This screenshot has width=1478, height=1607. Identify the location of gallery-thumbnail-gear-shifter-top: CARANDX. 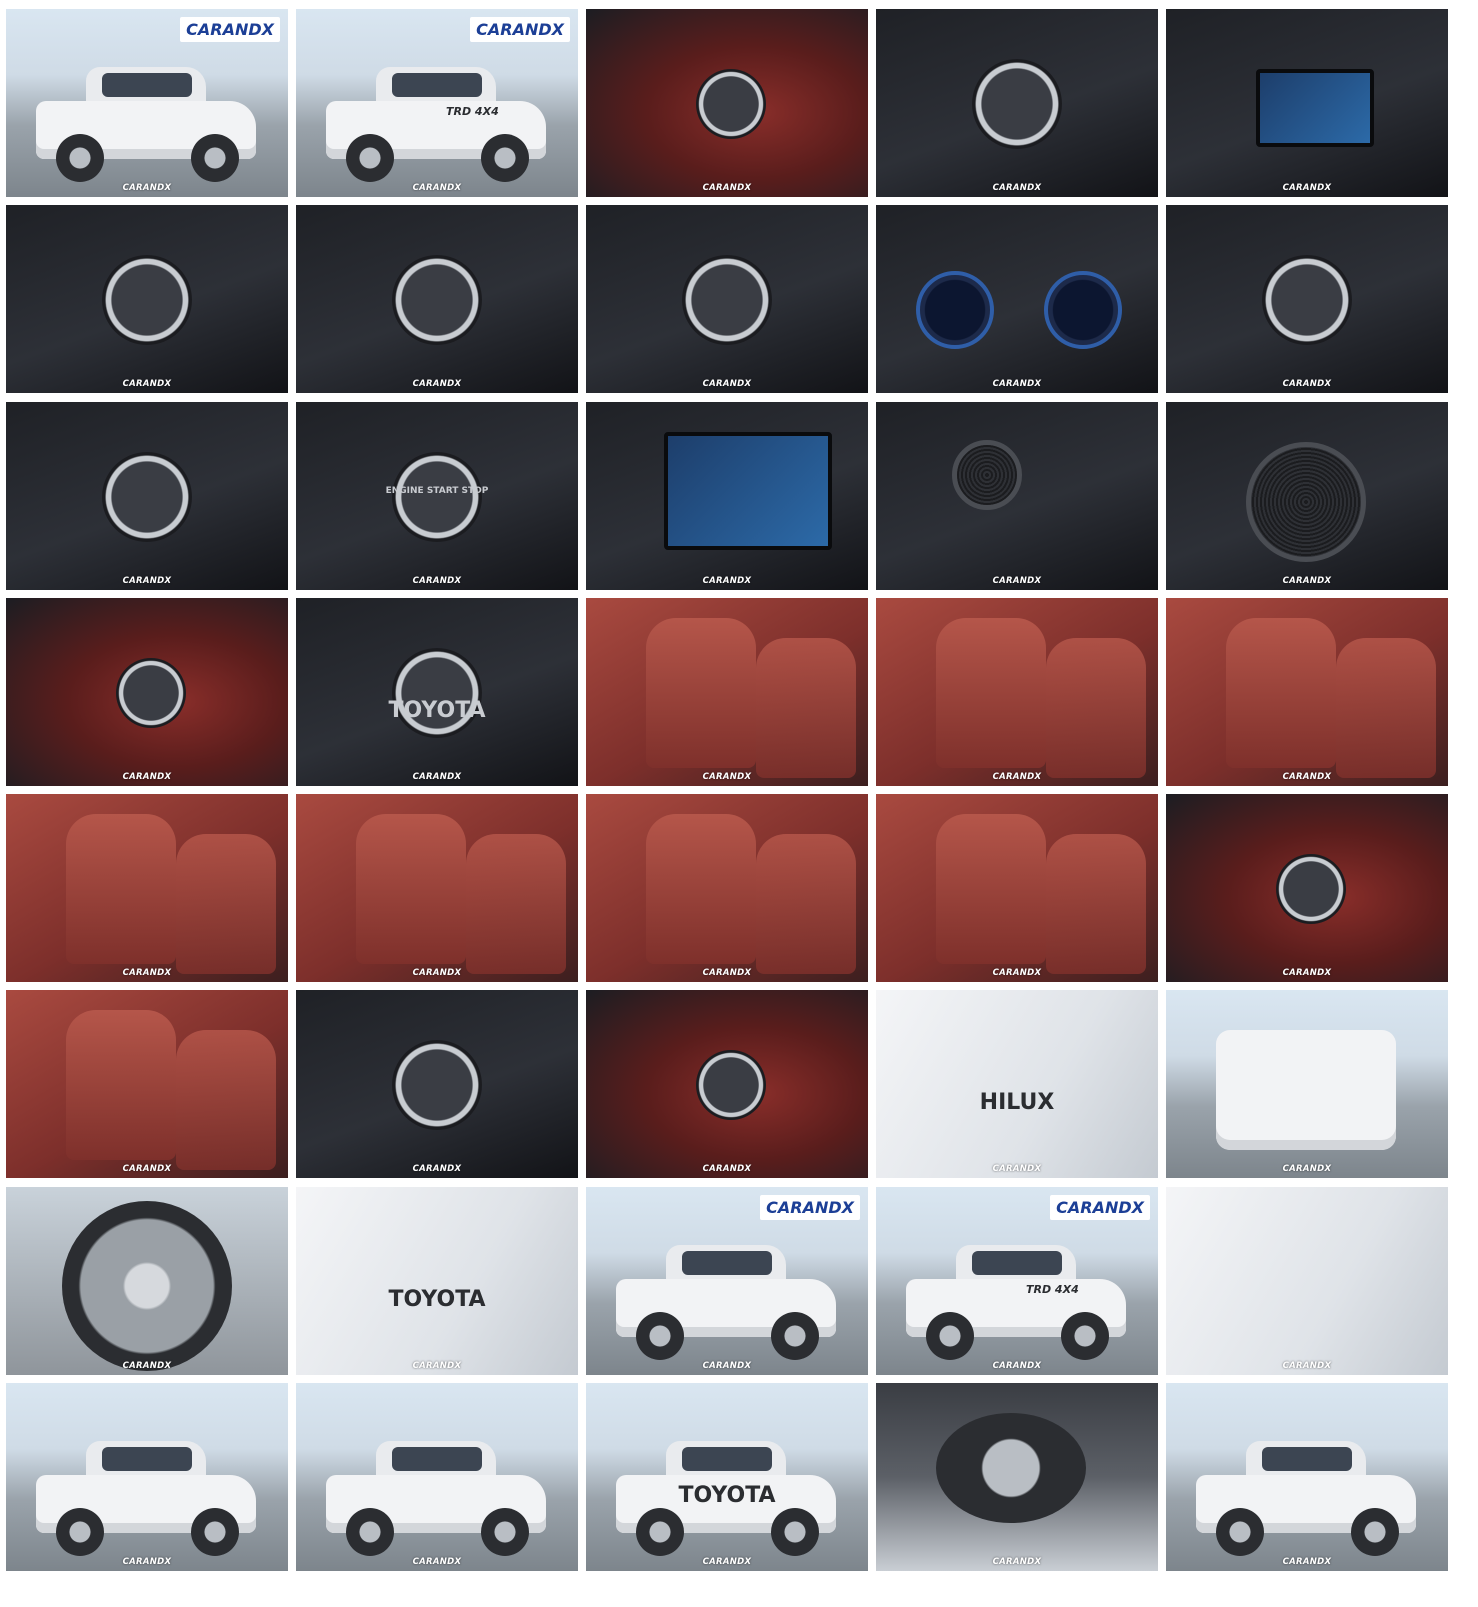
(1017, 103).